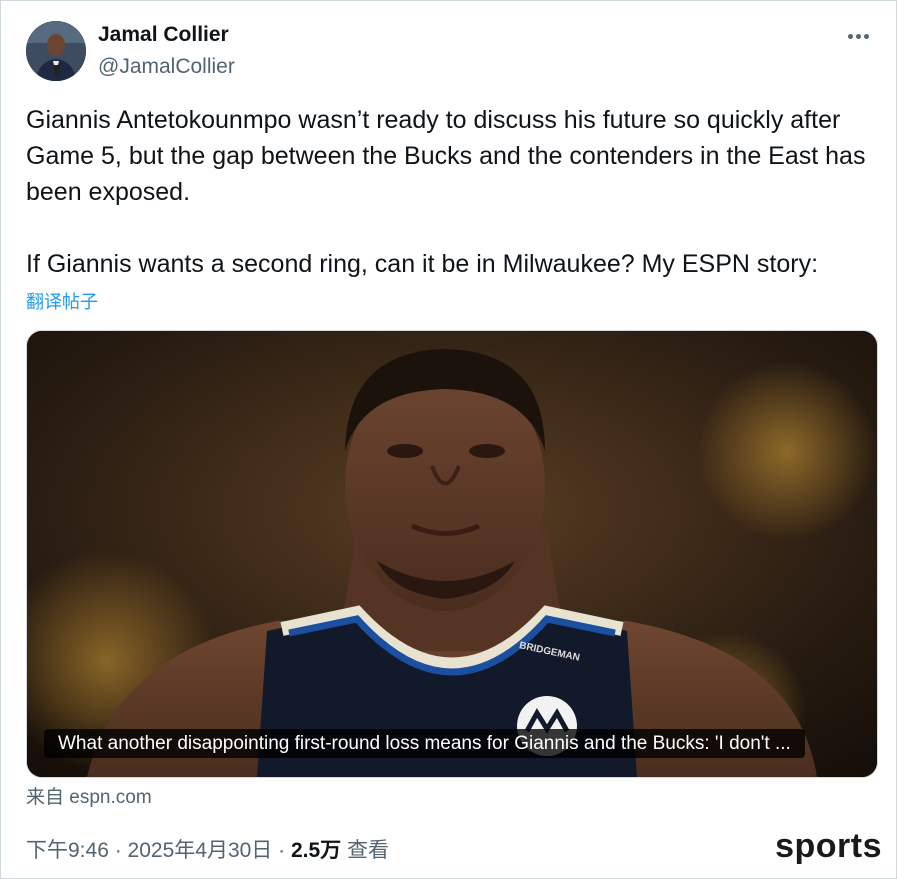 This screenshot has width=897, height=879. Describe the element at coordinates (163, 35) in the screenshot. I see `author-name: Jamal Collier` at that location.